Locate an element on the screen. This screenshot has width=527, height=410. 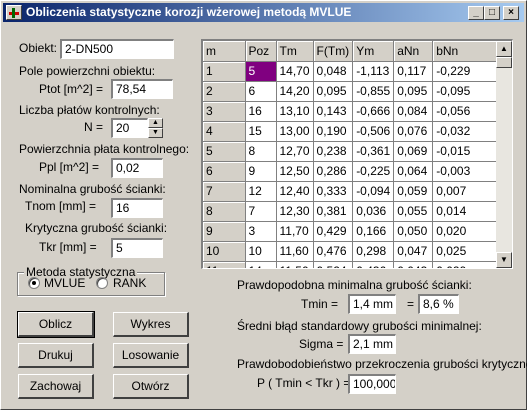
otworz-button: Otwórz is located at coordinates (151, 386).